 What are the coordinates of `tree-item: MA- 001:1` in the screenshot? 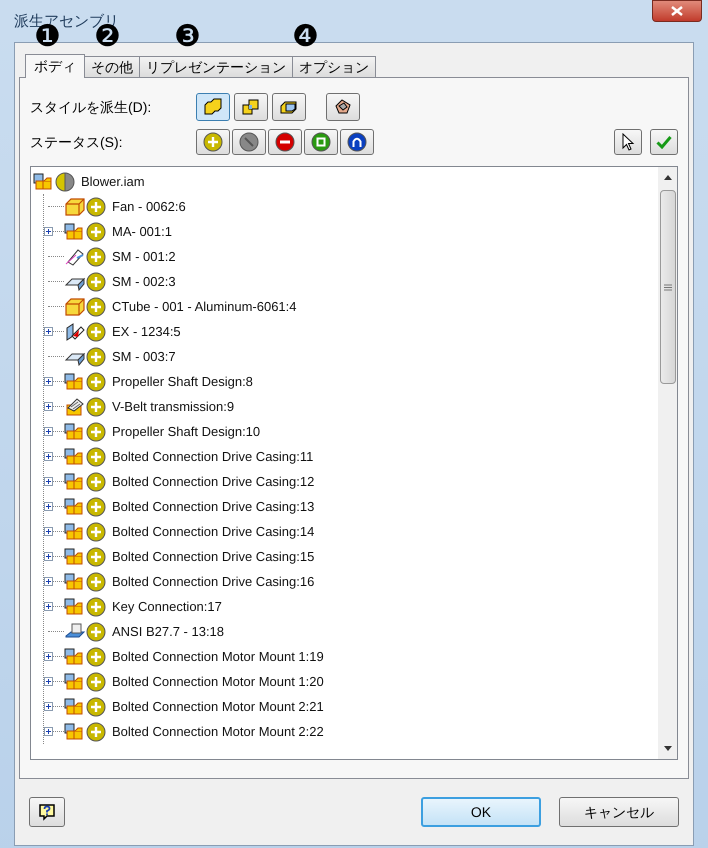 It's located at (142, 232).